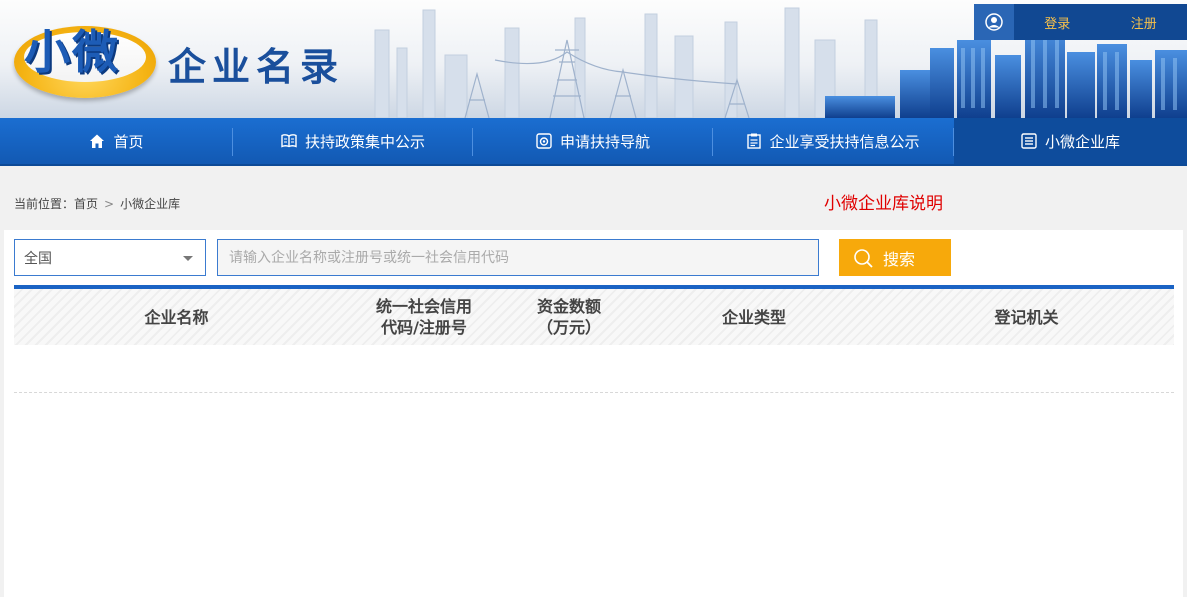  What do you see at coordinates (364, 141) in the screenshot?
I see `nav-item-label: 扶持政策集中公示` at bounding box center [364, 141].